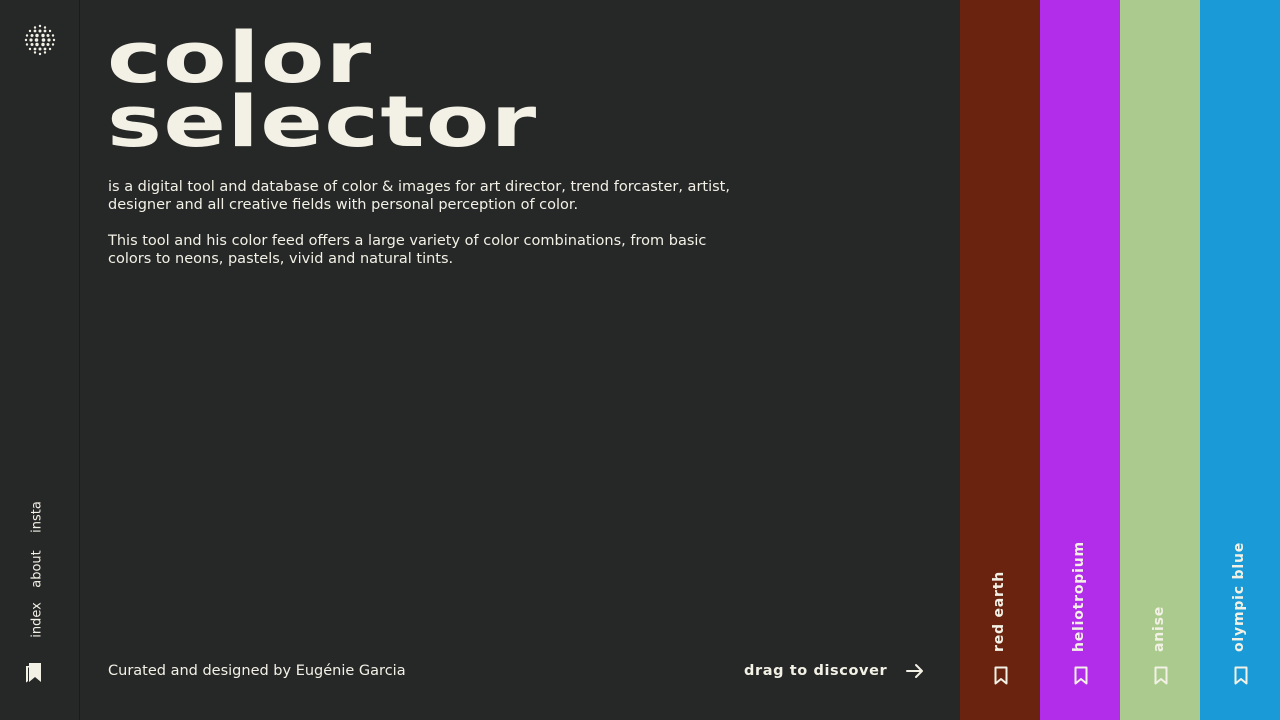 The width and height of the screenshot is (1280, 720). Describe the element at coordinates (40, 360) in the screenshot. I see `sidebar: insta about index` at that location.